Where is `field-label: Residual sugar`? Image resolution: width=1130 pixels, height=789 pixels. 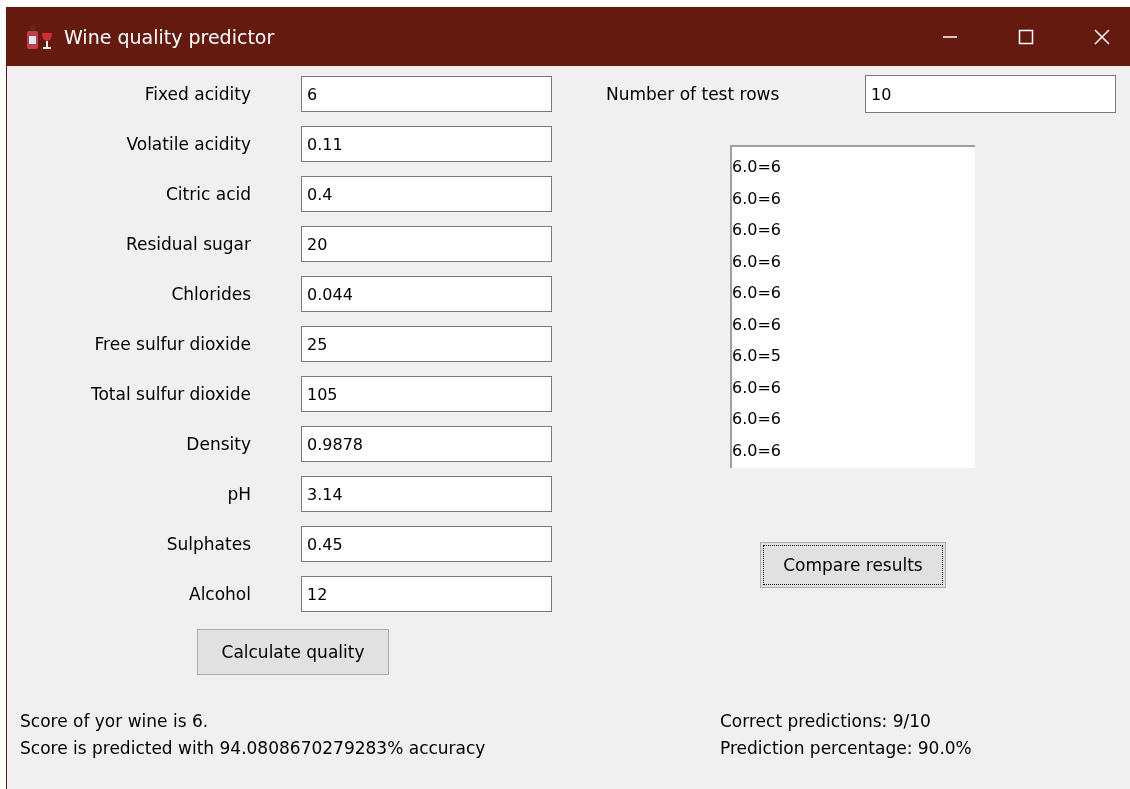
field-label: Residual sugar is located at coordinates (187, 244).